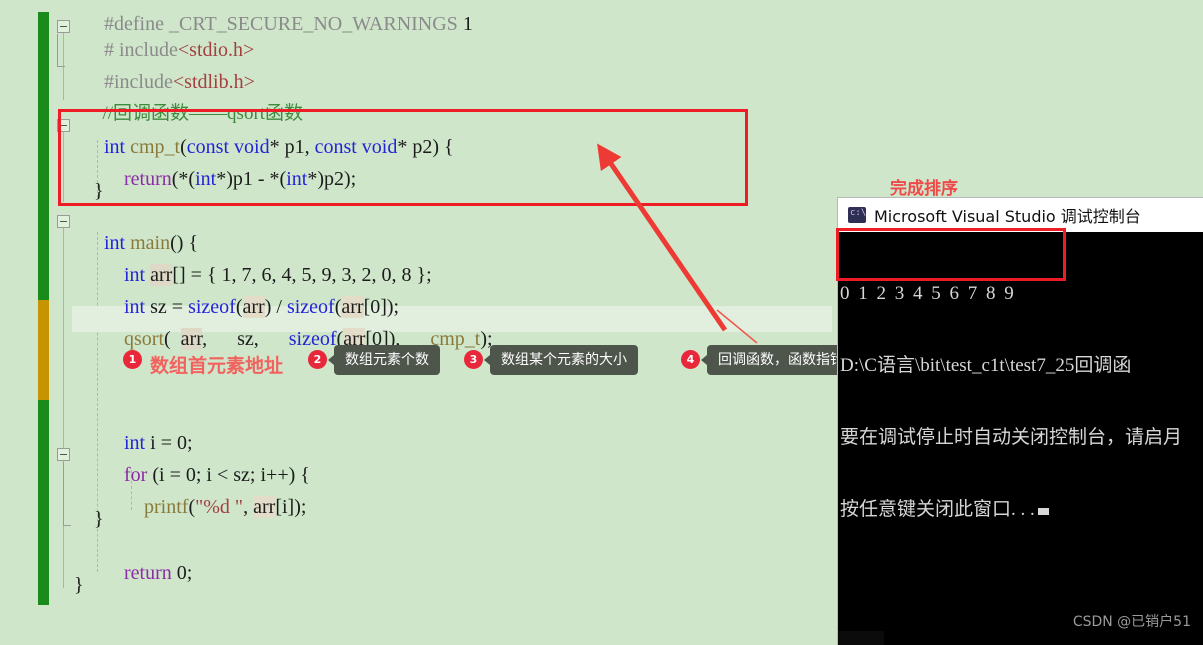 This screenshot has width=1203, height=645. I want to click on code-token-qsort: qsort, so click(144, 339).